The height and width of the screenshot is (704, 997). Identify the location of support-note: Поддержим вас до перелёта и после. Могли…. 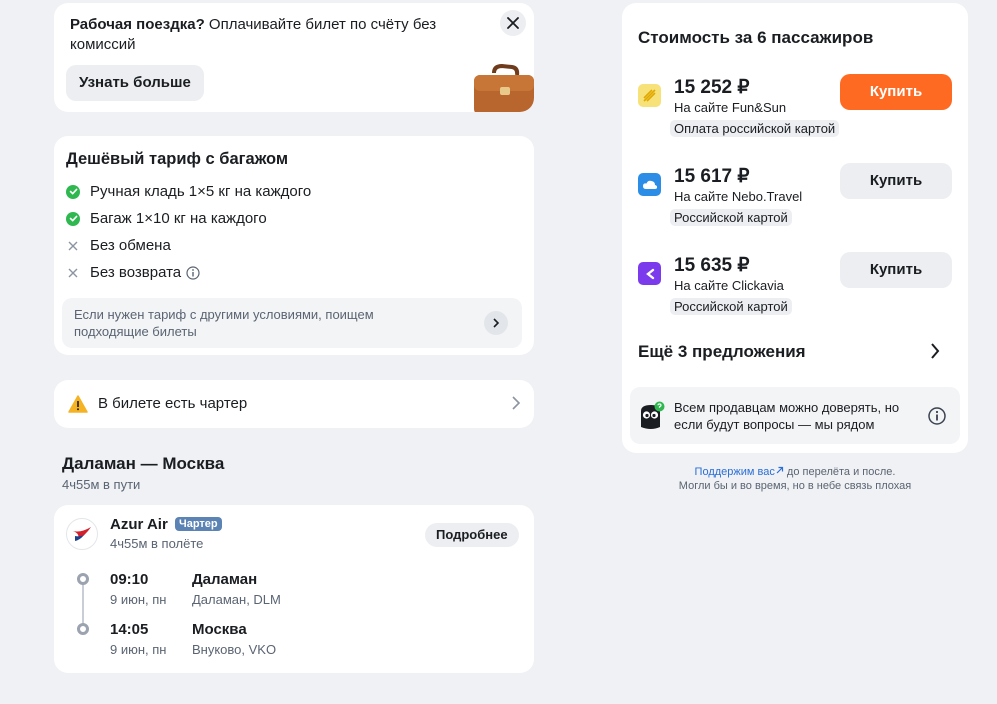
(795, 479).